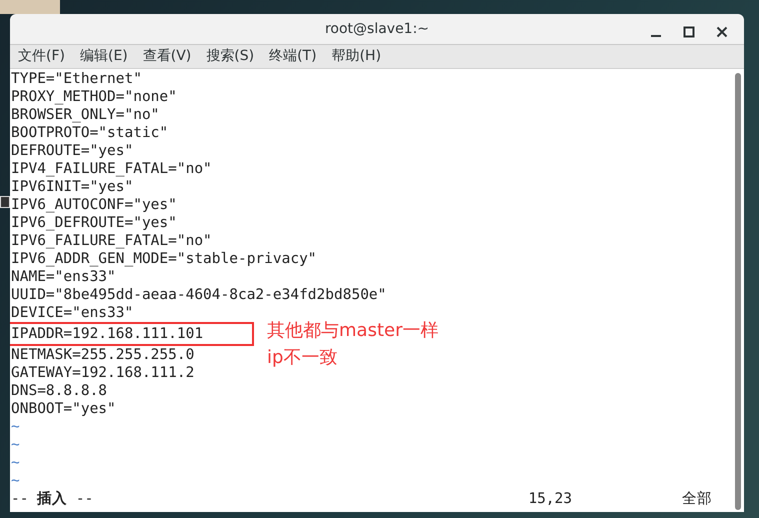 The width and height of the screenshot is (759, 518). I want to click on code-line: IPV4_FAILURE_FATAL="no", so click(111, 169).